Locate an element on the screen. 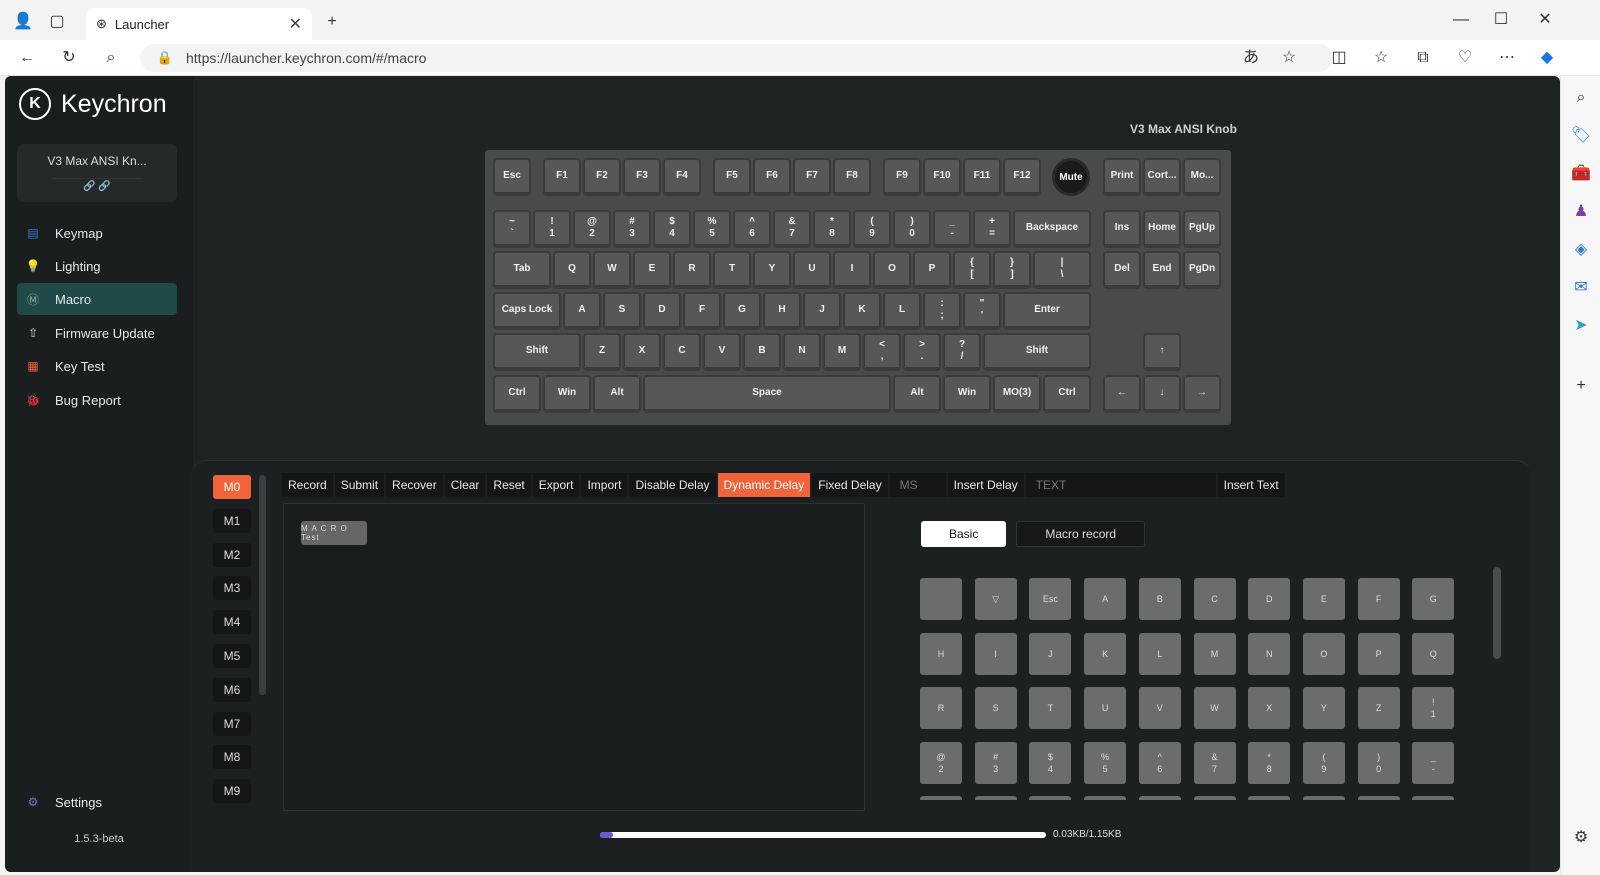 The height and width of the screenshot is (875, 1600). picker-key: K is located at coordinates (1105, 653).